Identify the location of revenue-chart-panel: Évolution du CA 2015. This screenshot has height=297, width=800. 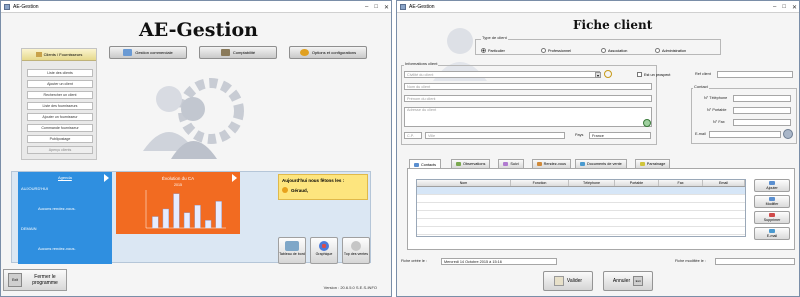
(178, 203).